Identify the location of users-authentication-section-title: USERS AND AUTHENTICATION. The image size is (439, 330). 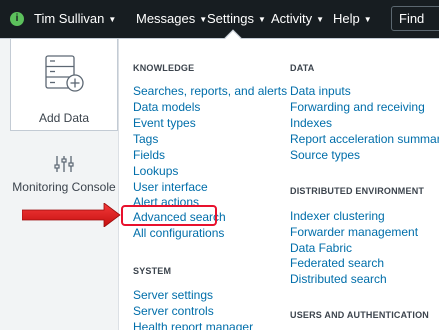
(359, 315).